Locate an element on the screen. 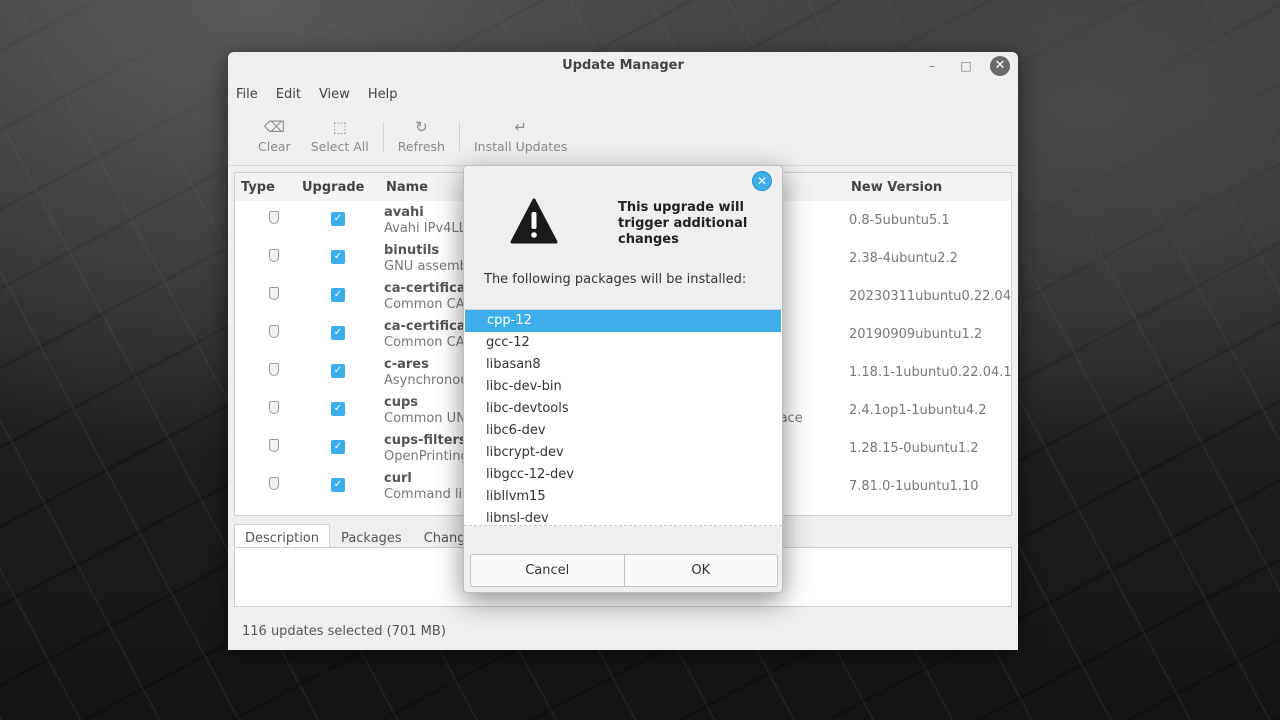 The height and width of the screenshot is (720, 1280). refresh-button: ↻ Refresh is located at coordinates (421, 136).